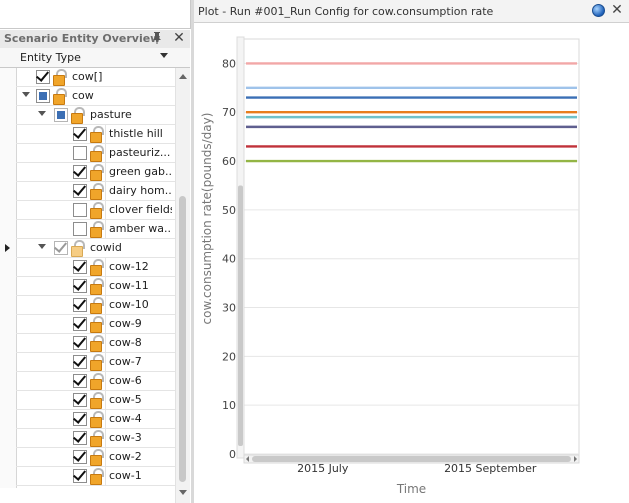  Describe the element at coordinates (229, 210) in the screenshot. I see `y-tick-label: 50` at that location.